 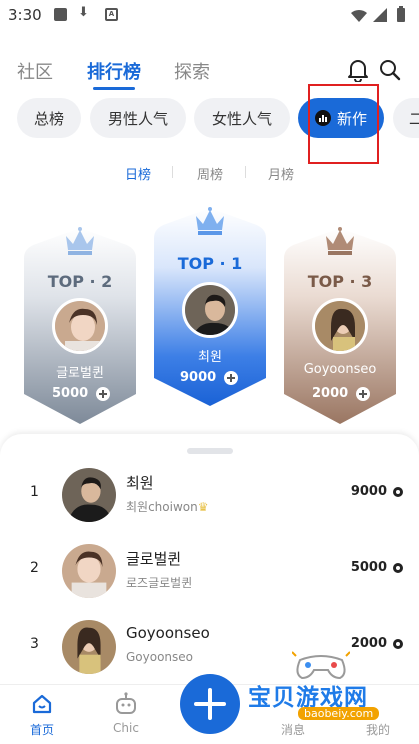 I want to click on silver-crown-icon, so click(x=80, y=241).